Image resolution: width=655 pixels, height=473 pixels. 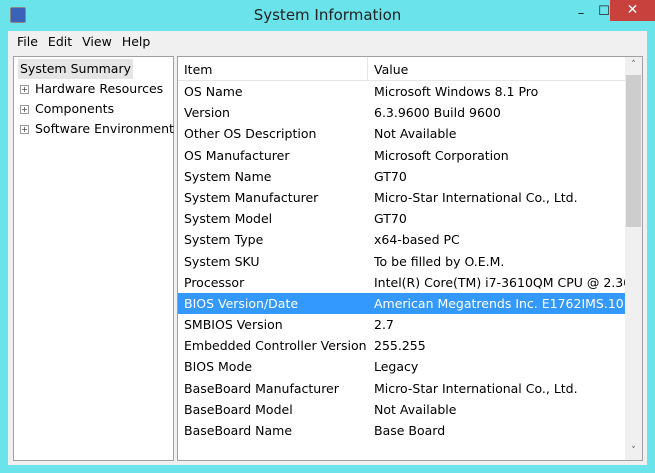 I want to click on close-button: ✕, so click(x=632, y=10).